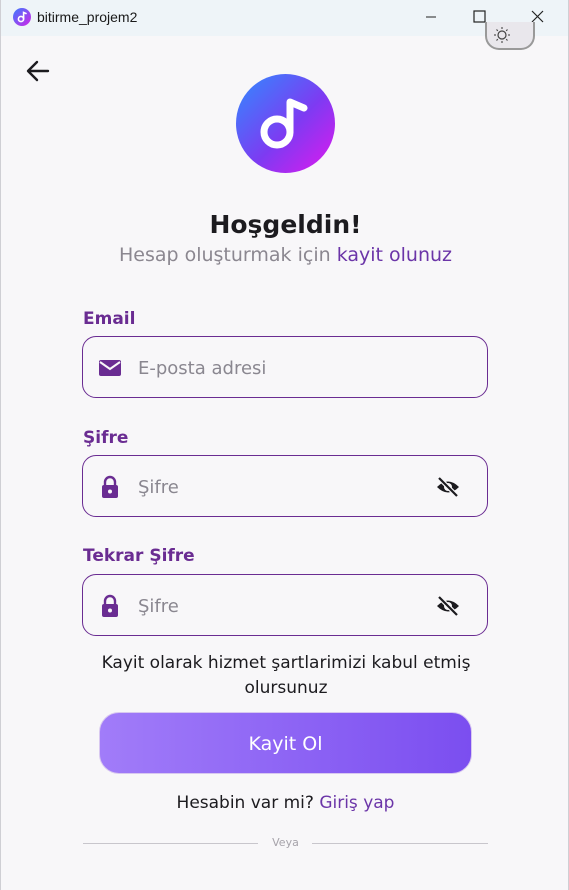  Describe the element at coordinates (278, 368) in the screenshot. I see `email-input` at that location.